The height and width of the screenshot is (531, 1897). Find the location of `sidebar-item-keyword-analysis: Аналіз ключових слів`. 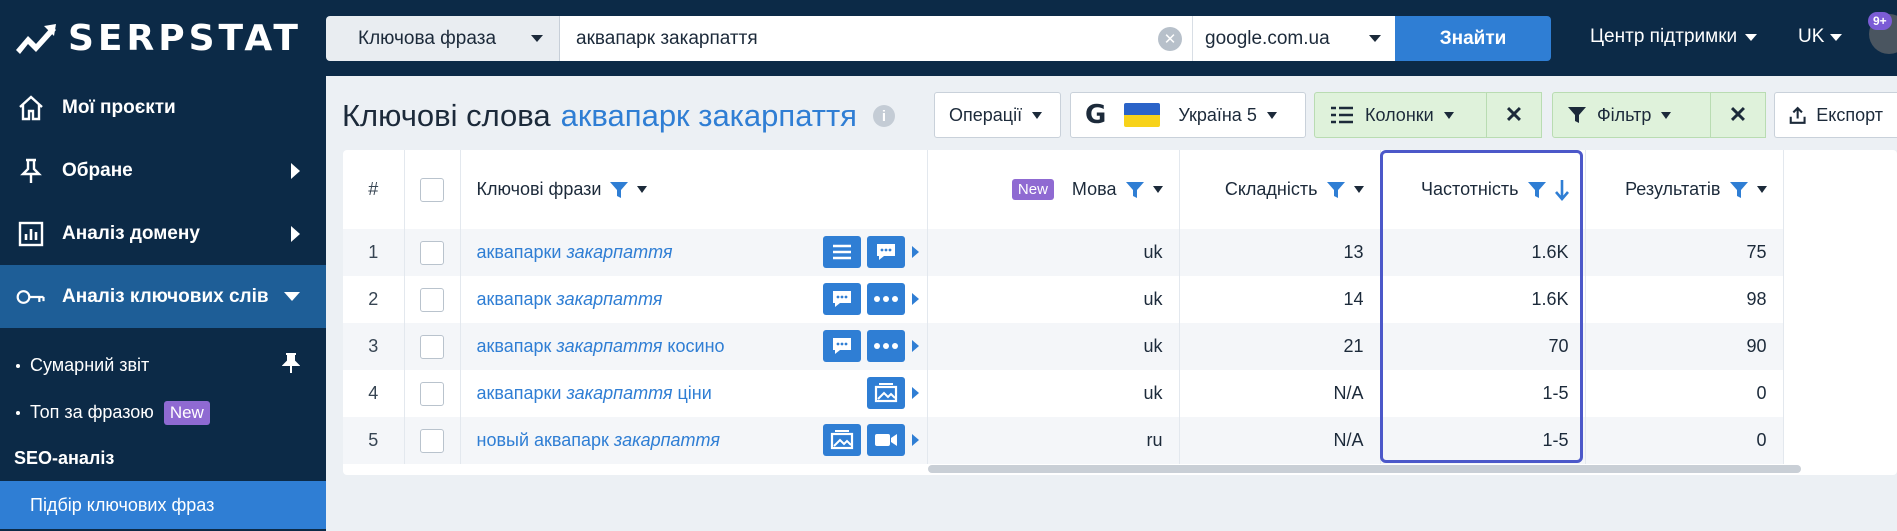

sidebar-item-keyword-analysis: Аналіз ключових слів is located at coordinates (163, 296).